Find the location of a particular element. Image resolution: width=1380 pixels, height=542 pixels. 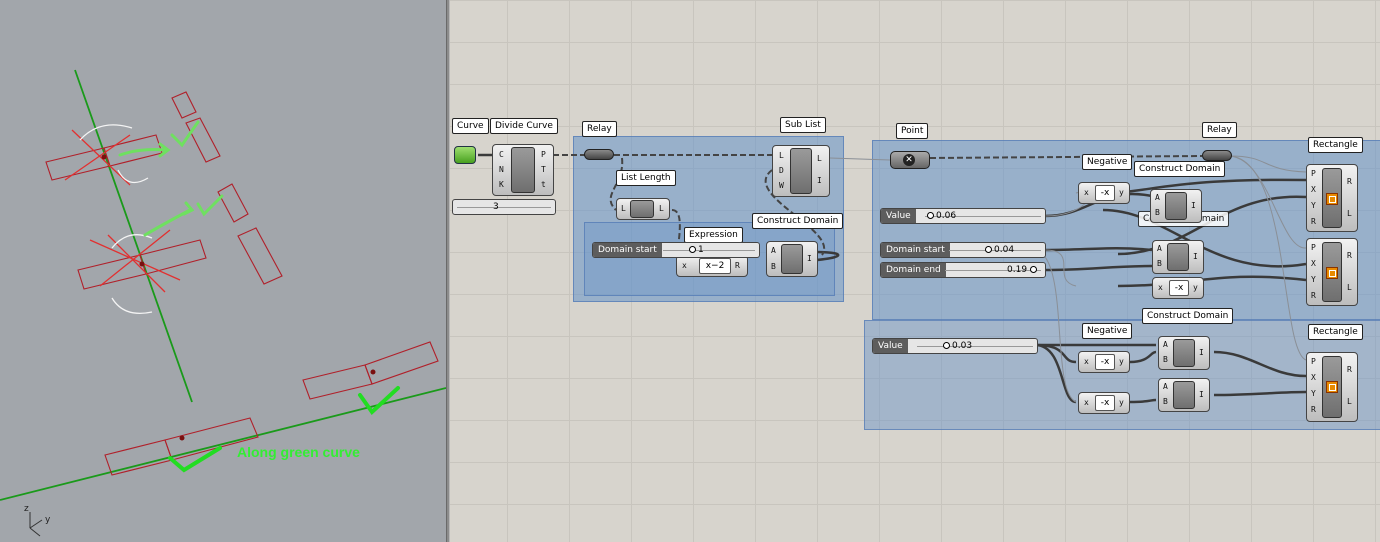

port-l-in: L is located at coordinates (623, 208).